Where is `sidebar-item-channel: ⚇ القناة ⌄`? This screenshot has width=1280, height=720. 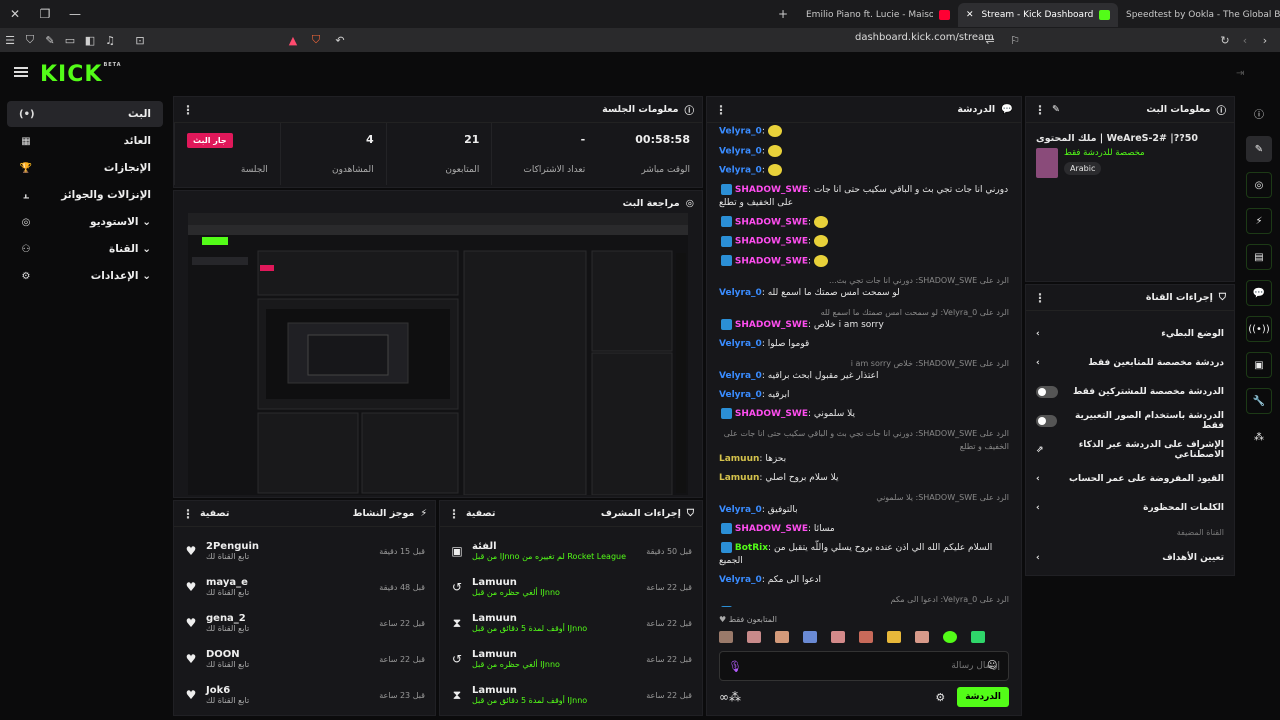
sidebar-item-channel: ⚇ القناة ⌄ is located at coordinates (85, 249).